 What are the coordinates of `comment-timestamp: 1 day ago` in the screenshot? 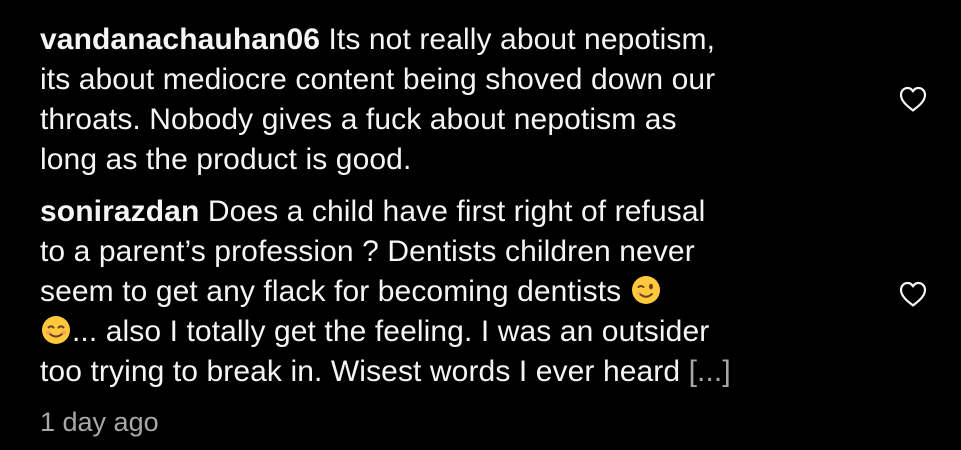 It's located at (99, 422).